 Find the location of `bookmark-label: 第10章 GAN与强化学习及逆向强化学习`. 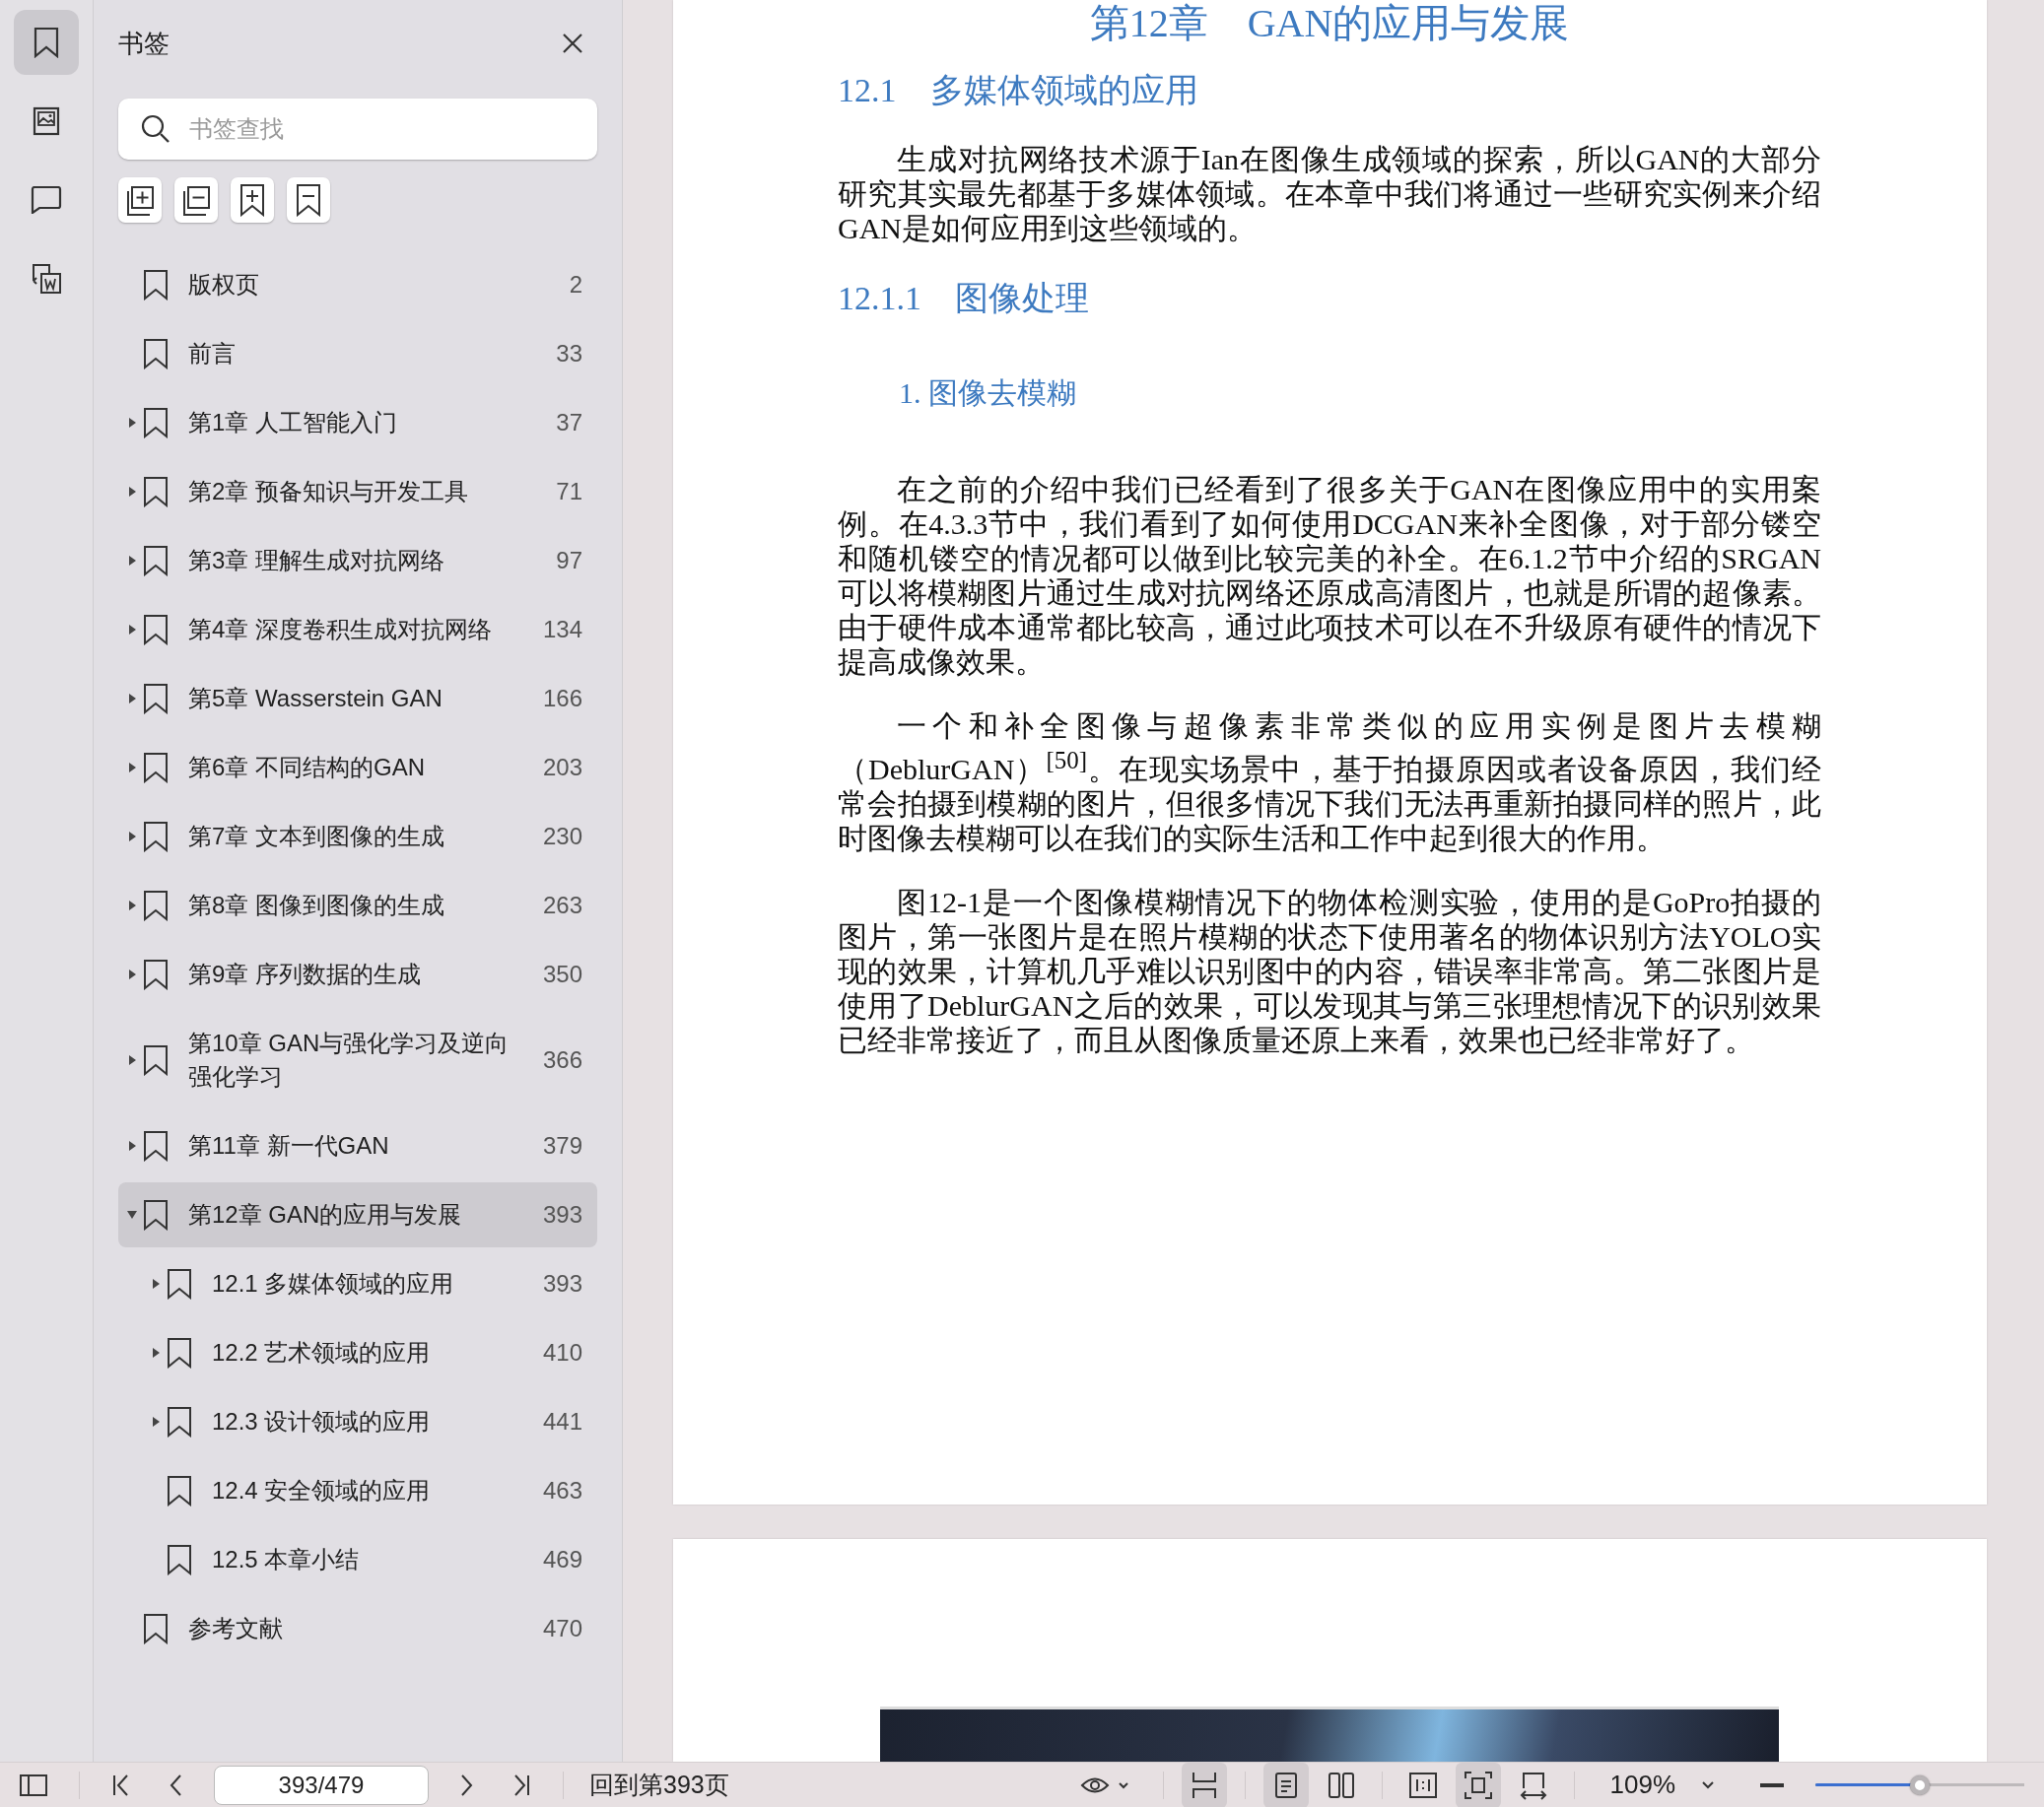

bookmark-label: 第10章 GAN与强化学习及逆向强化学习 is located at coordinates (349, 1060).